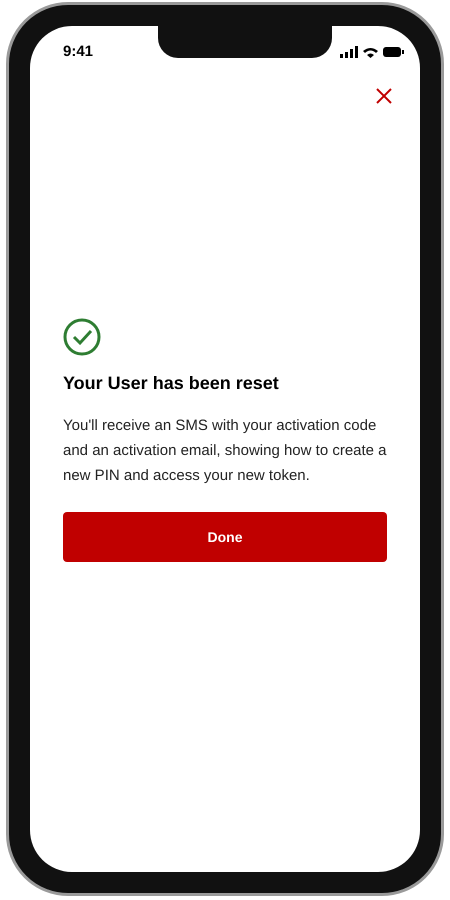 The image size is (450, 900). I want to click on wifi-icon, so click(370, 52).